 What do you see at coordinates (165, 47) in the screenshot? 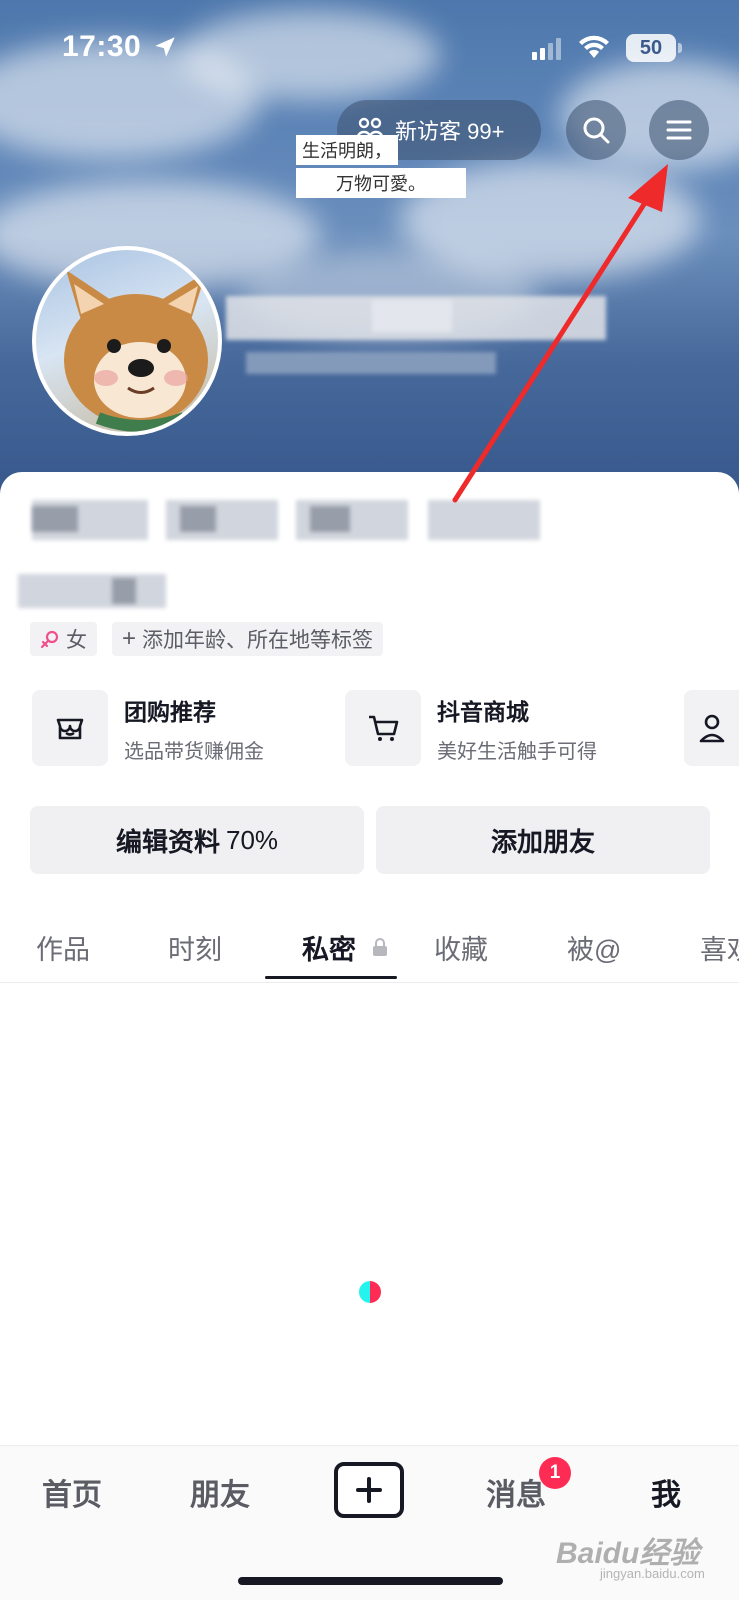
I see `location-arrow-icon` at bounding box center [165, 47].